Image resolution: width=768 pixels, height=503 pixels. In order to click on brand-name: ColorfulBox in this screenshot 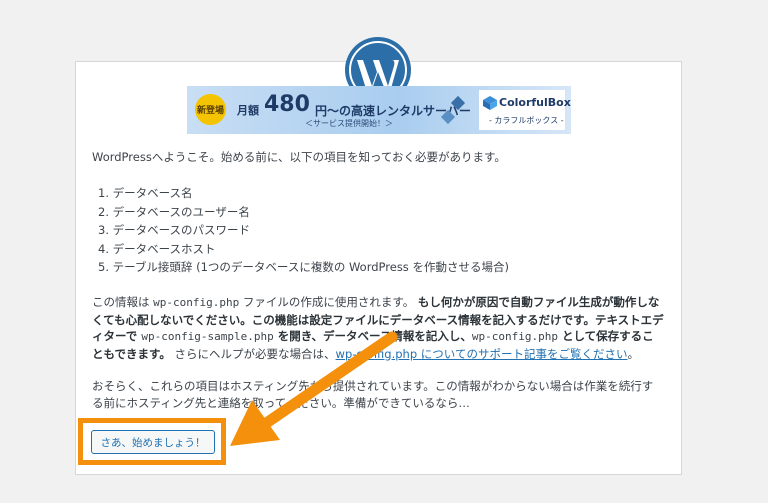, I will do `click(535, 102)`.